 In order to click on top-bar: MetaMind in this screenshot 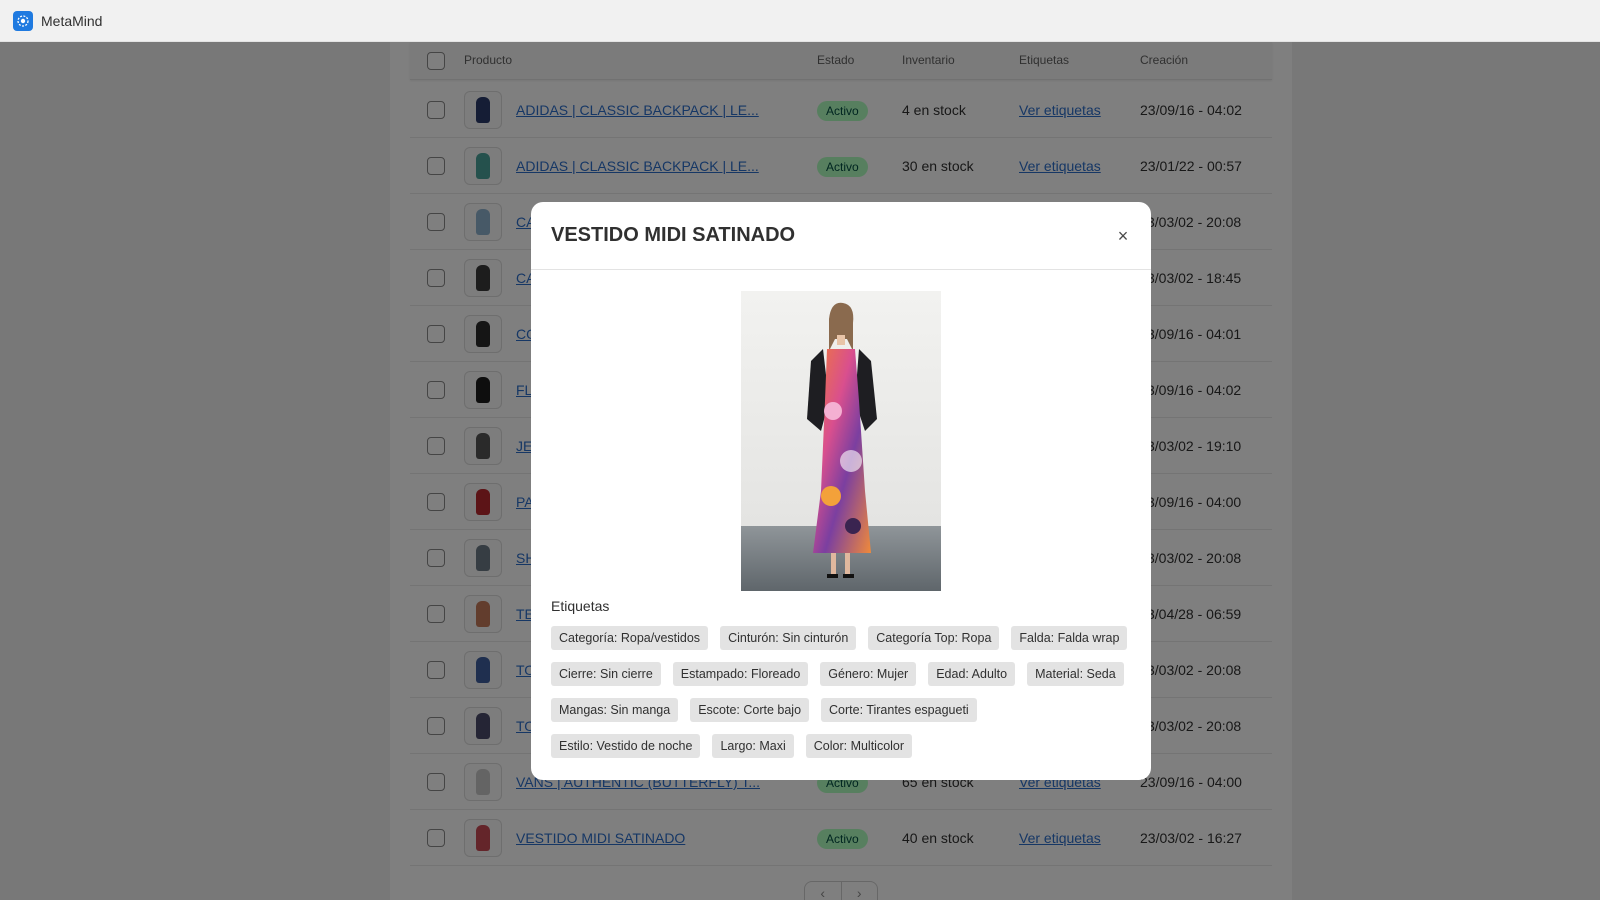, I will do `click(800, 21)`.